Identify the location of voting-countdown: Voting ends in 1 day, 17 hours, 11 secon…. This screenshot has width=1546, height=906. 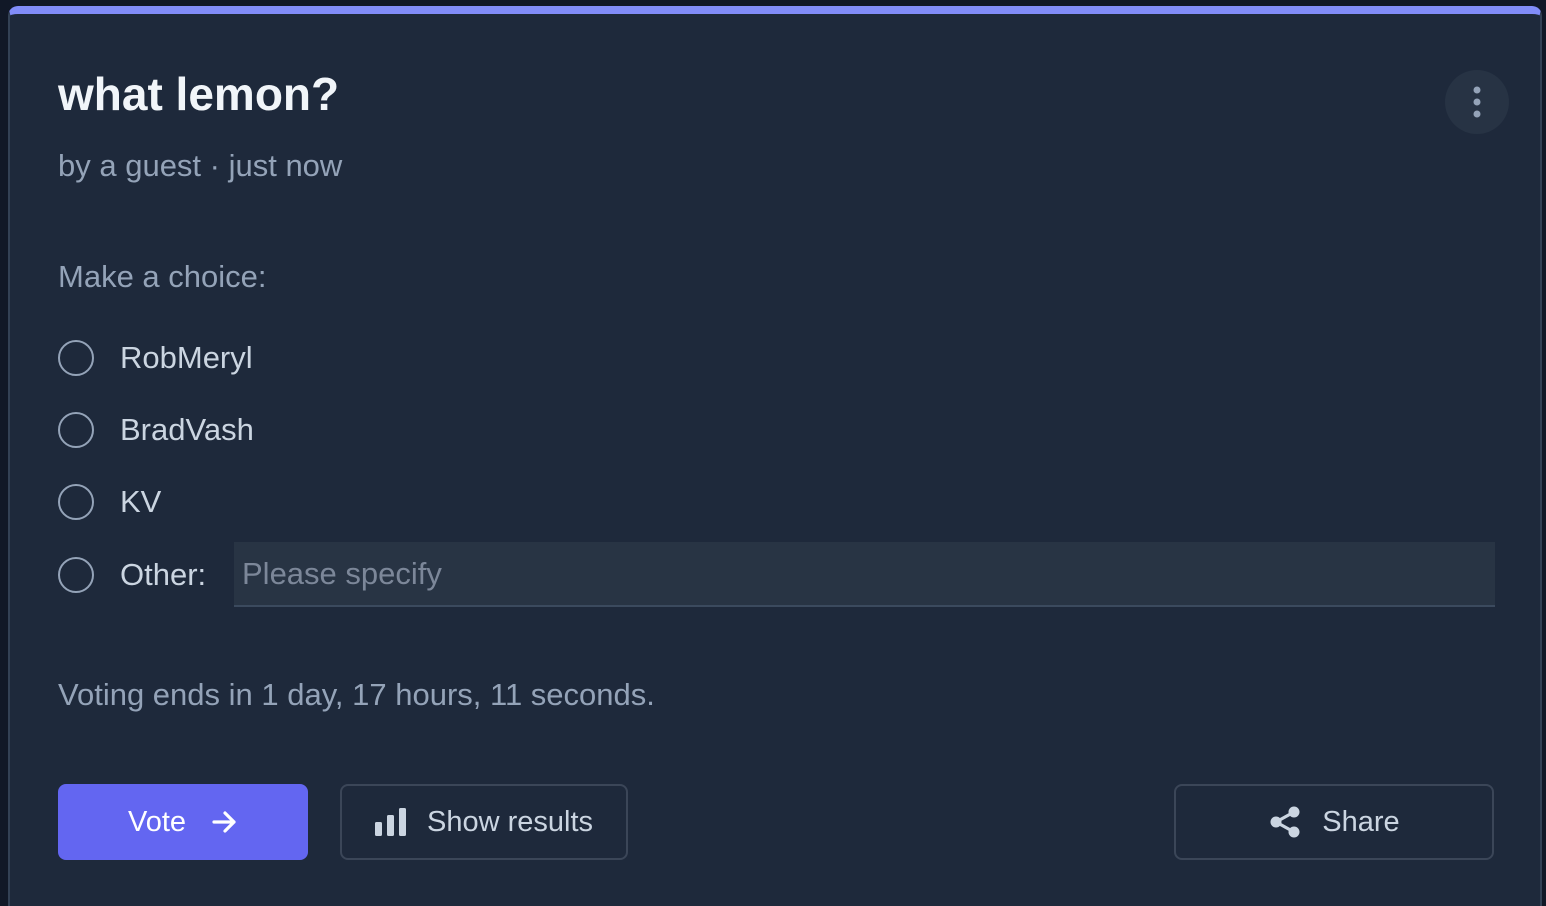
(356, 694).